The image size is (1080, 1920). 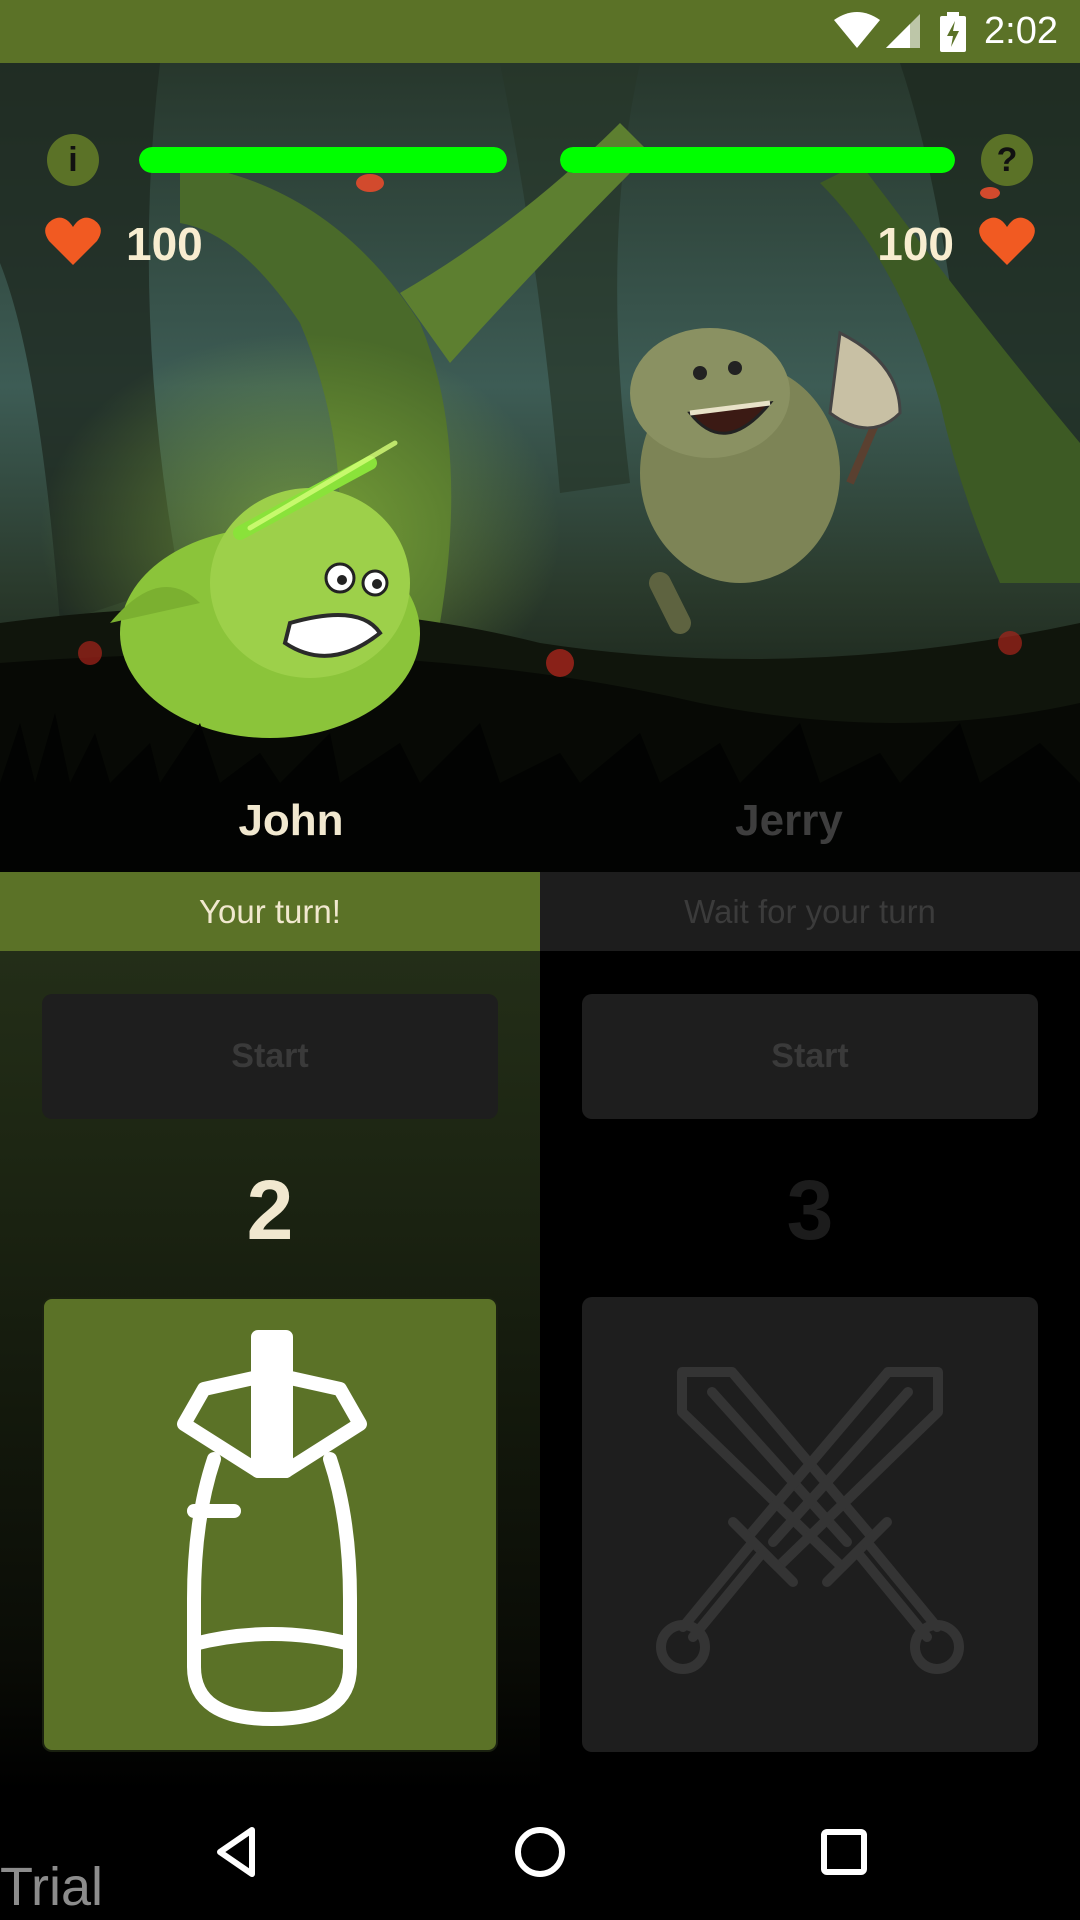 I want to click on player1-health-bar, so click(x=323, y=160).